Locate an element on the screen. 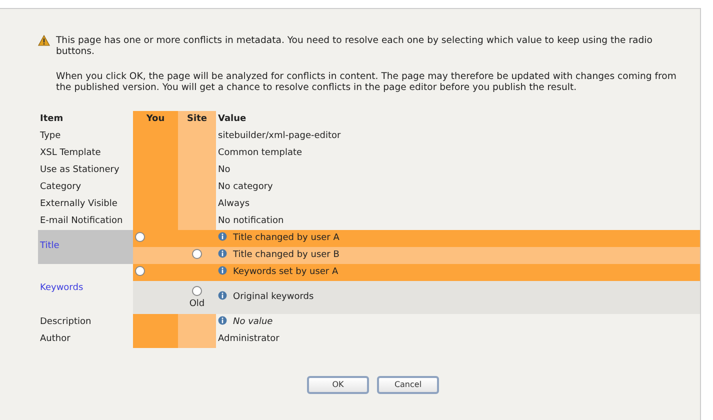 The width and height of the screenshot is (713, 420). dialog-button: Cancel is located at coordinates (408, 385).